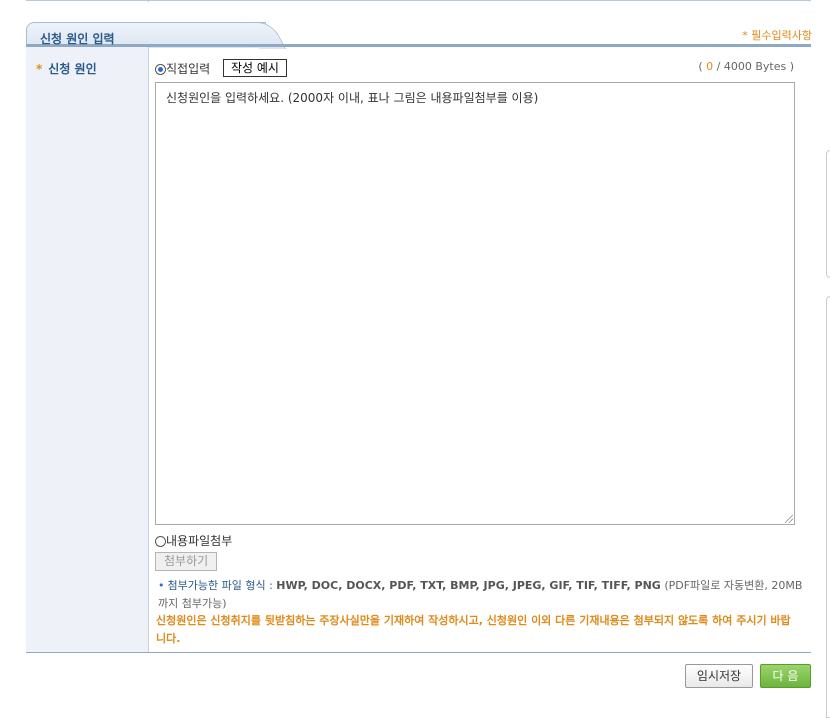 Image resolution: width=830 pixels, height=718 pixels. I want to click on field-label-text: 신청 원인, so click(72, 69).